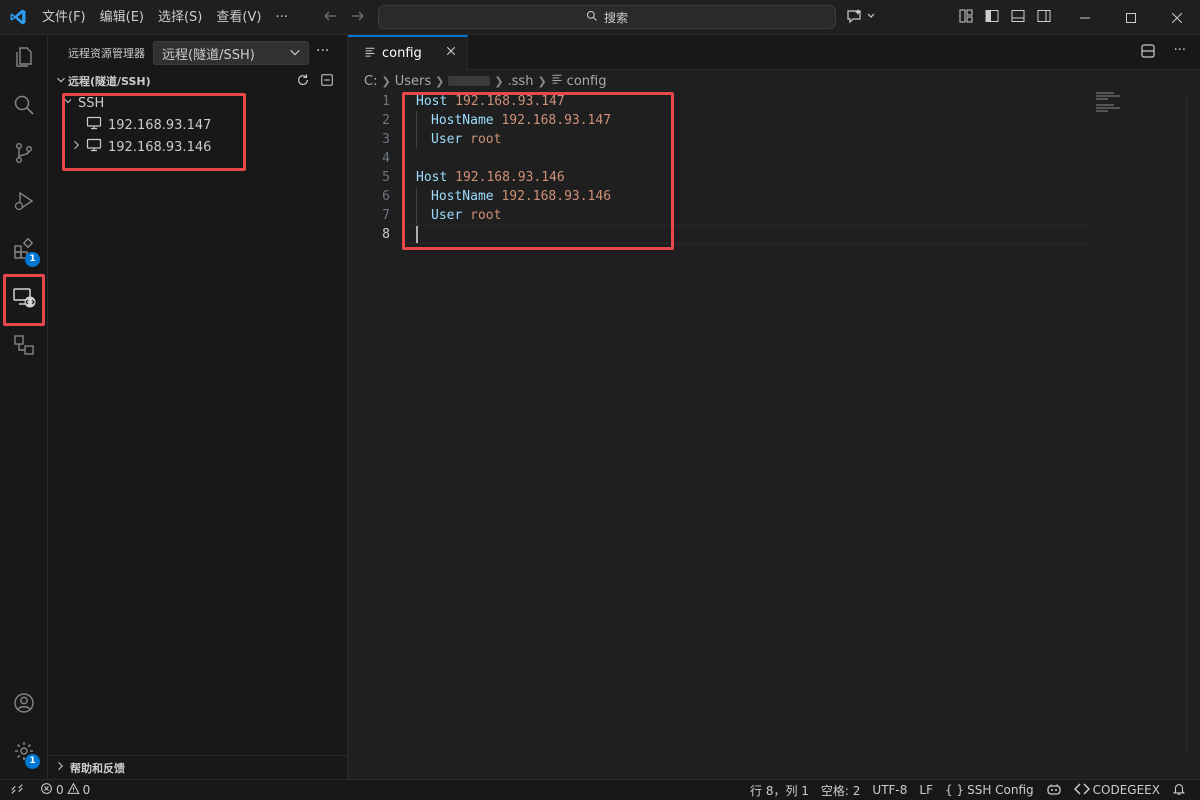 Image resolution: width=1200 pixels, height=800 pixels. What do you see at coordinates (386, 215) in the screenshot?
I see `line-number: 7` at bounding box center [386, 215].